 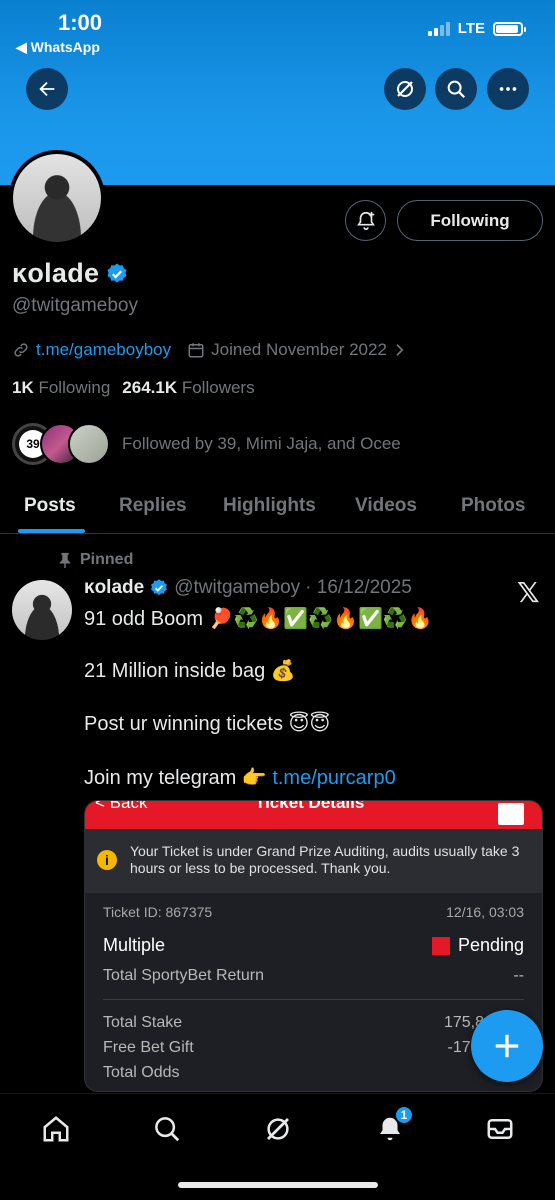 What do you see at coordinates (313, 999) in the screenshot?
I see `ticket-divider` at bounding box center [313, 999].